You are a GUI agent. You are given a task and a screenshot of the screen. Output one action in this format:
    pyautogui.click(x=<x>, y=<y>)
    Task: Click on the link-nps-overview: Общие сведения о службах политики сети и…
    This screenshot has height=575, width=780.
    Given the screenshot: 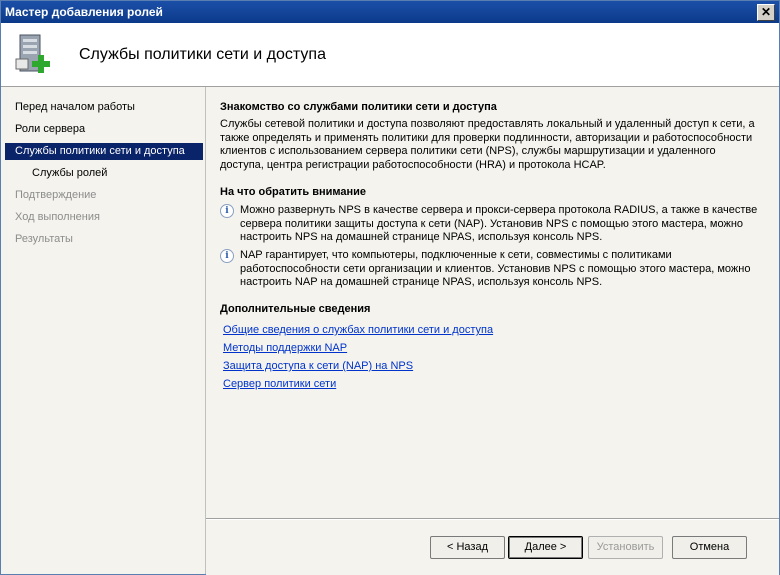 What is the action you would take?
    pyautogui.click(x=358, y=330)
    